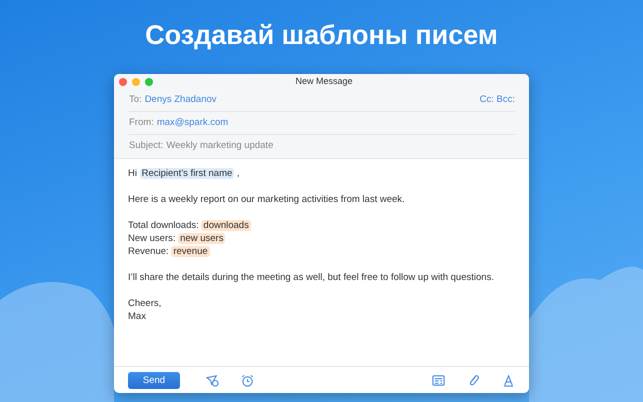 This screenshot has width=643, height=402. I want to click on placeholder-tag: Recipient’s first name, so click(187, 173).